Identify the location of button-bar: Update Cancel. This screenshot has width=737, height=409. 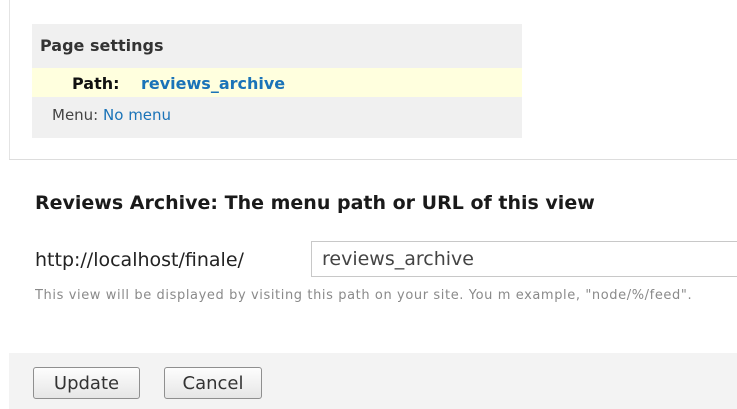
(373, 381).